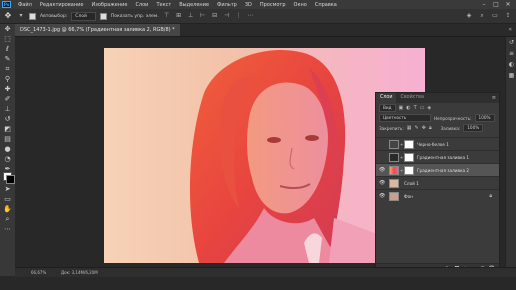  I want to click on fill-field: 100%, so click(473, 128).